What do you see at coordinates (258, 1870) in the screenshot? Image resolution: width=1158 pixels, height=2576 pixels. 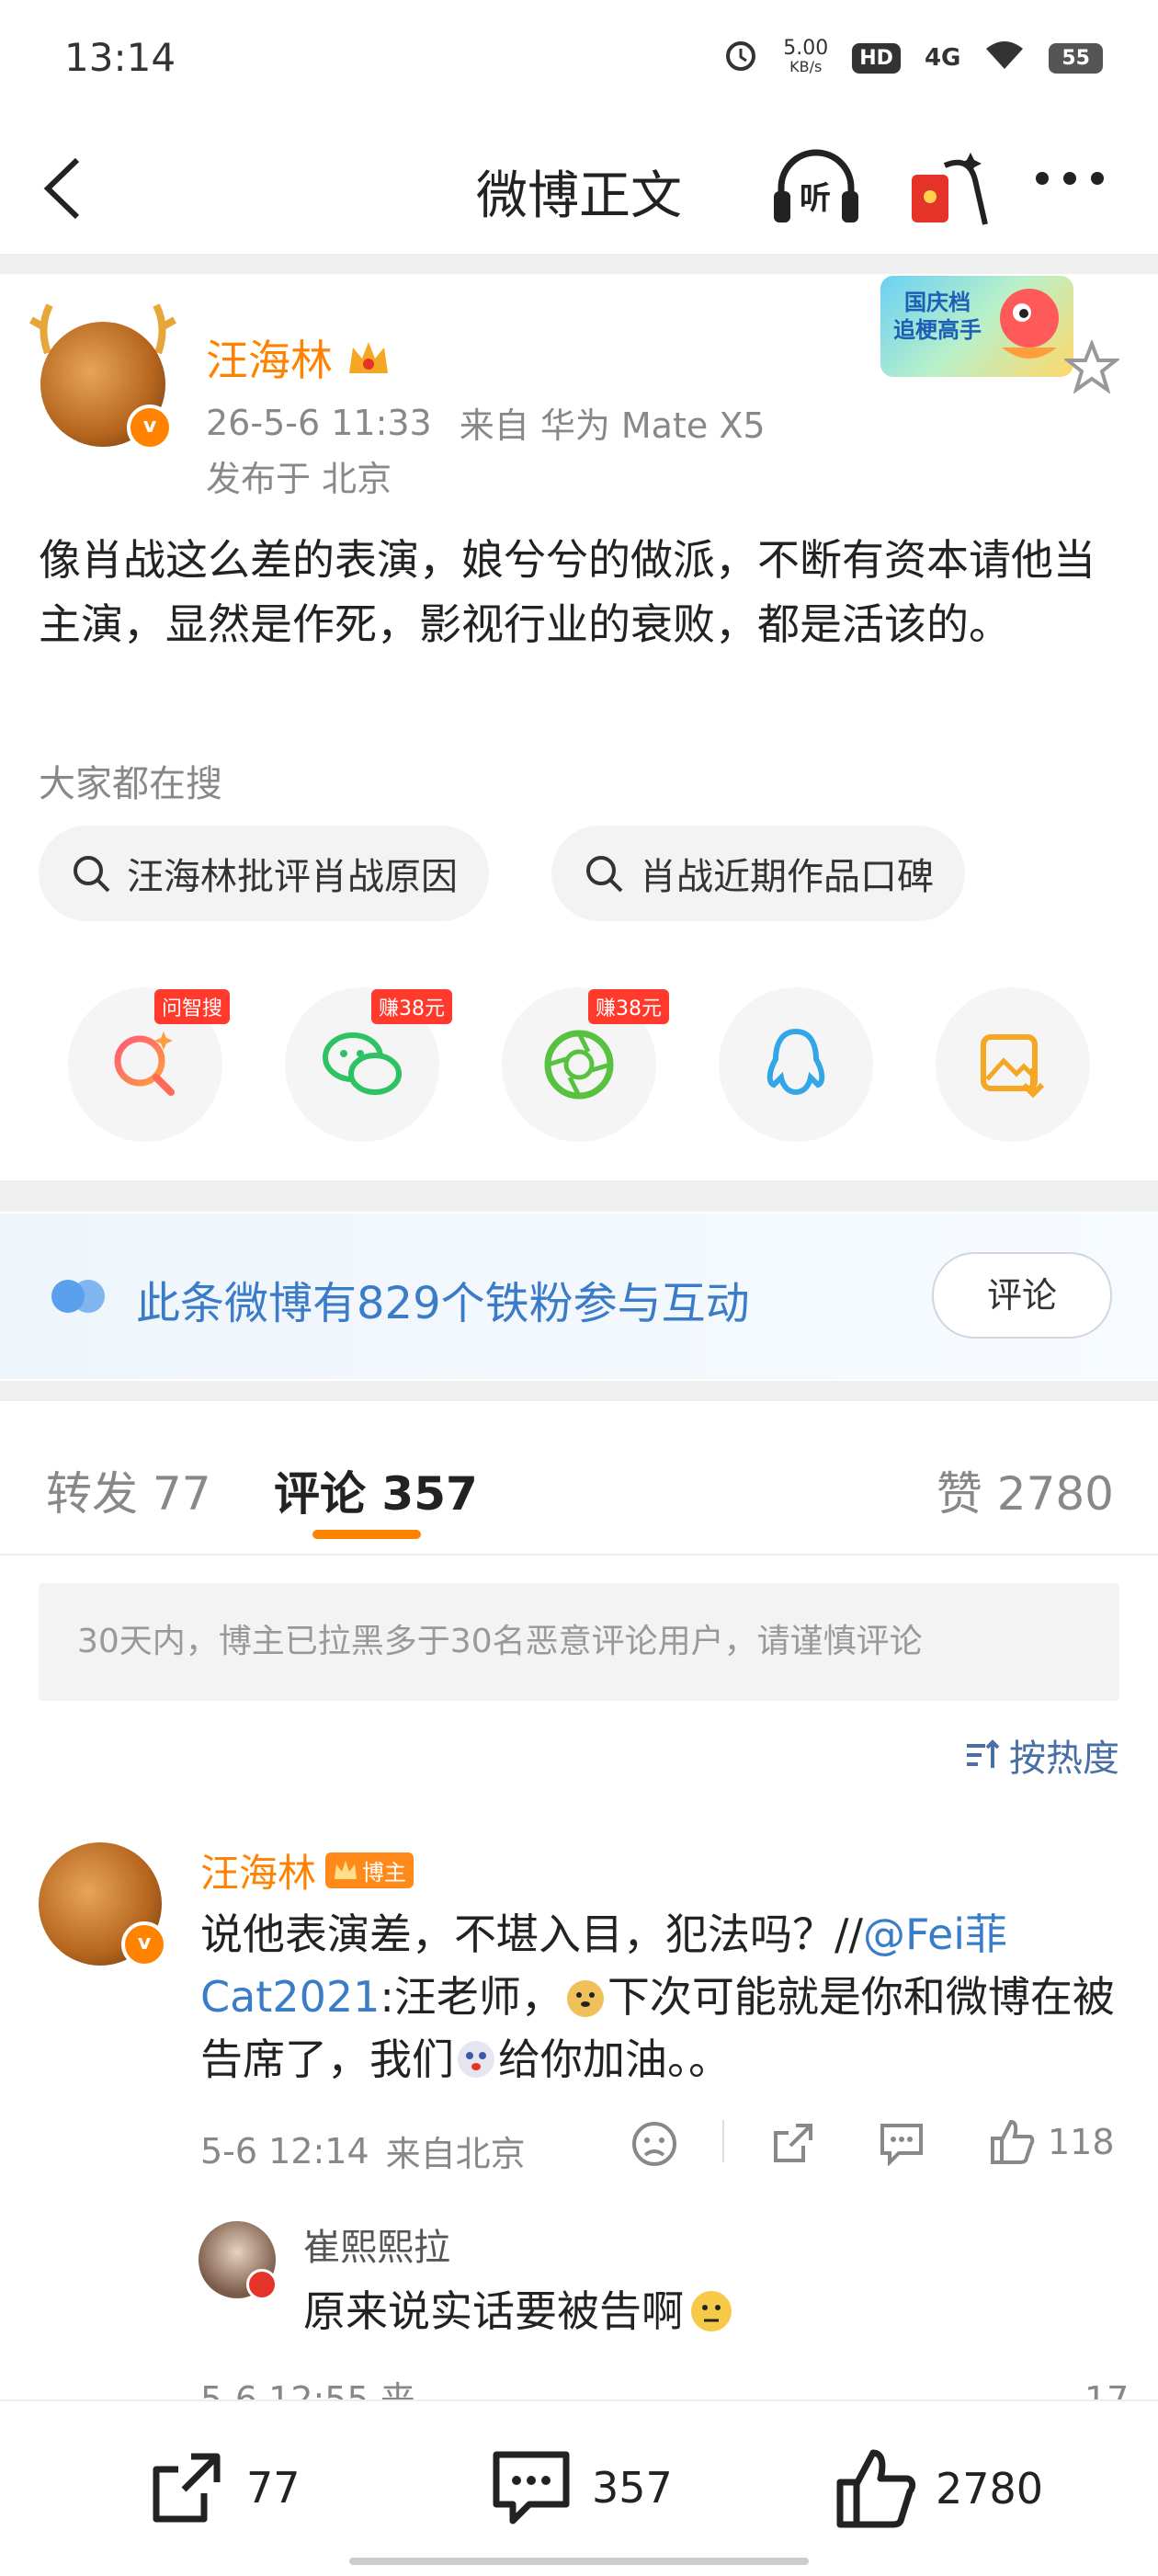 I see `comment-author-name: 汪海林` at bounding box center [258, 1870].